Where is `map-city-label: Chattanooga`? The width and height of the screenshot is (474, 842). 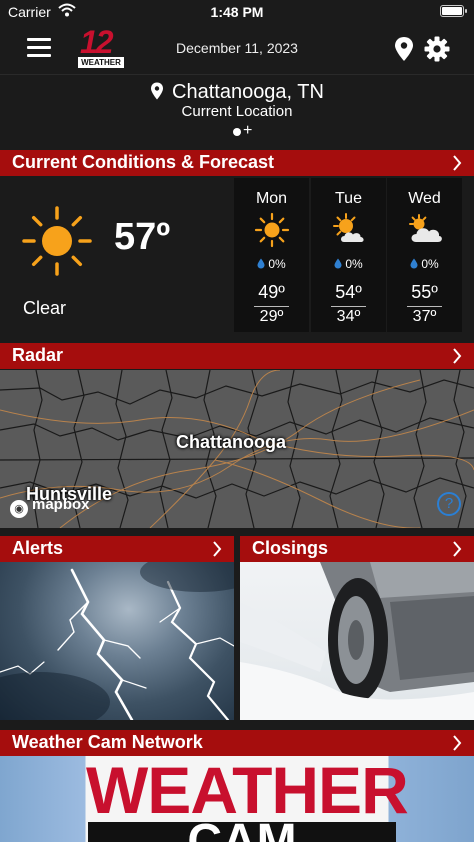 map-city-label: Chattanooga is located at coordinates (231, 442).